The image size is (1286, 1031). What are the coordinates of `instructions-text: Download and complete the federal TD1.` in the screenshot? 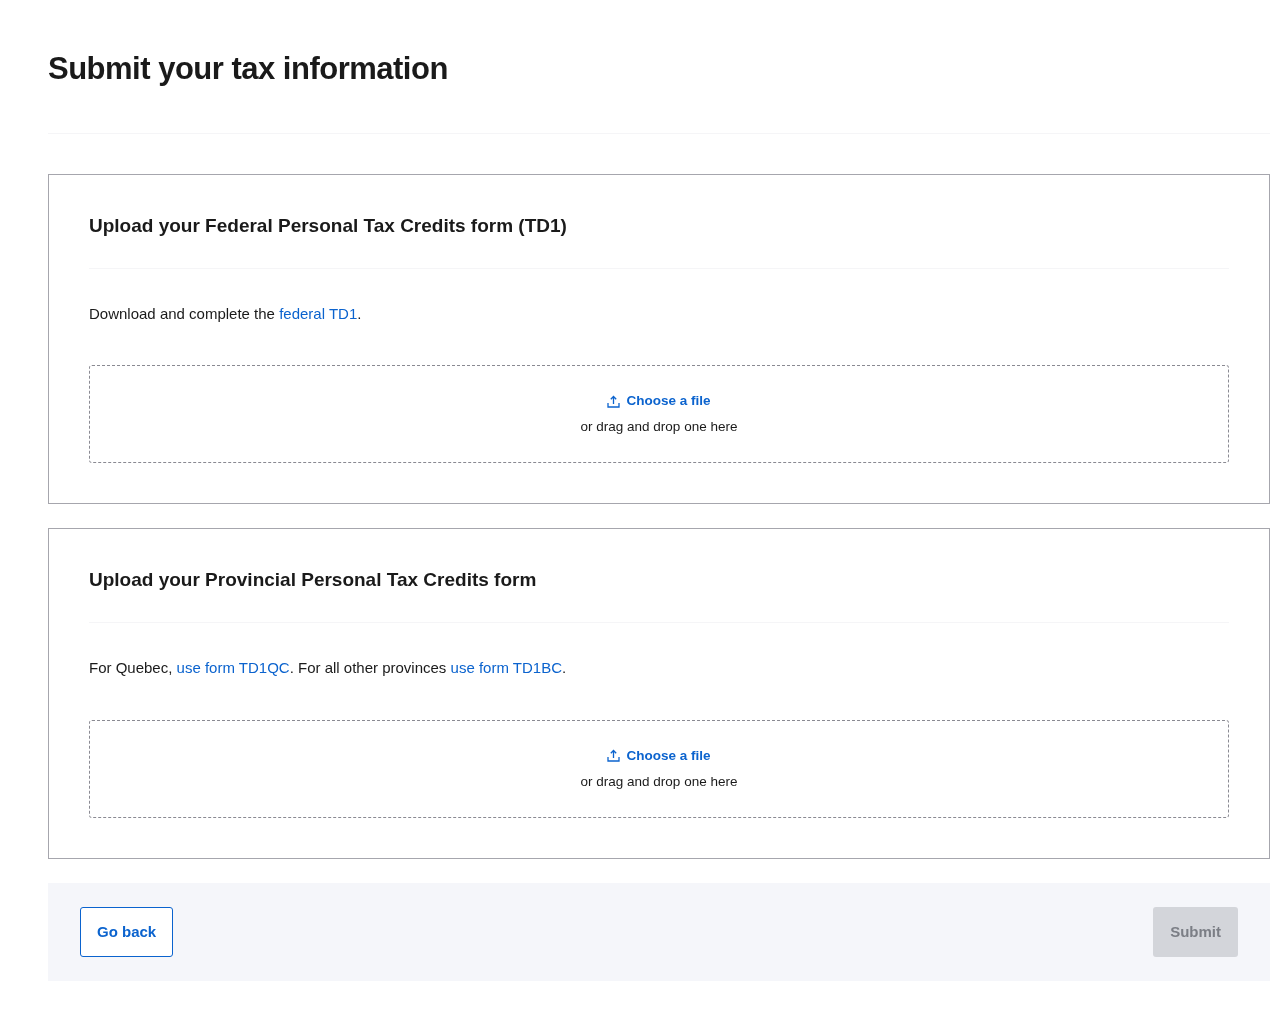 It's located at (226, 314).